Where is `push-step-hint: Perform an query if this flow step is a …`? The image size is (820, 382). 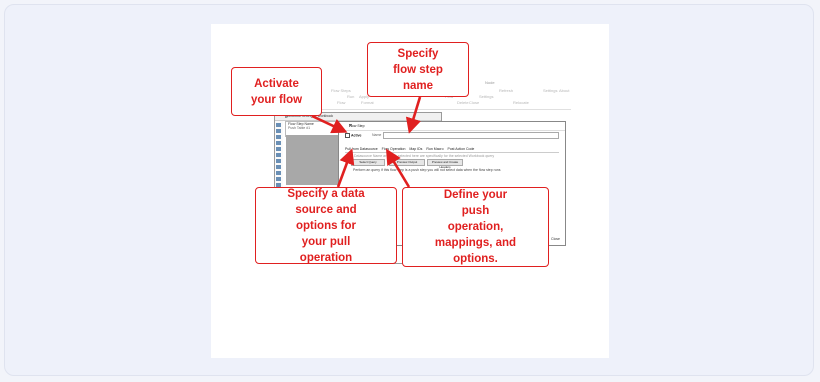
push-step-hint: Perform an query if this flow step is a … is located at coordinates (427, 170).